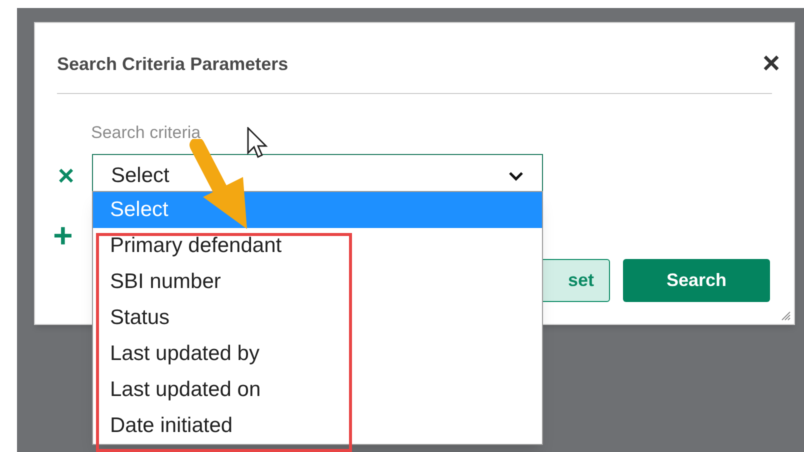 The width and height of the screenshot is (804, 452). I want to click on search-button: Search, so click(696, 280).